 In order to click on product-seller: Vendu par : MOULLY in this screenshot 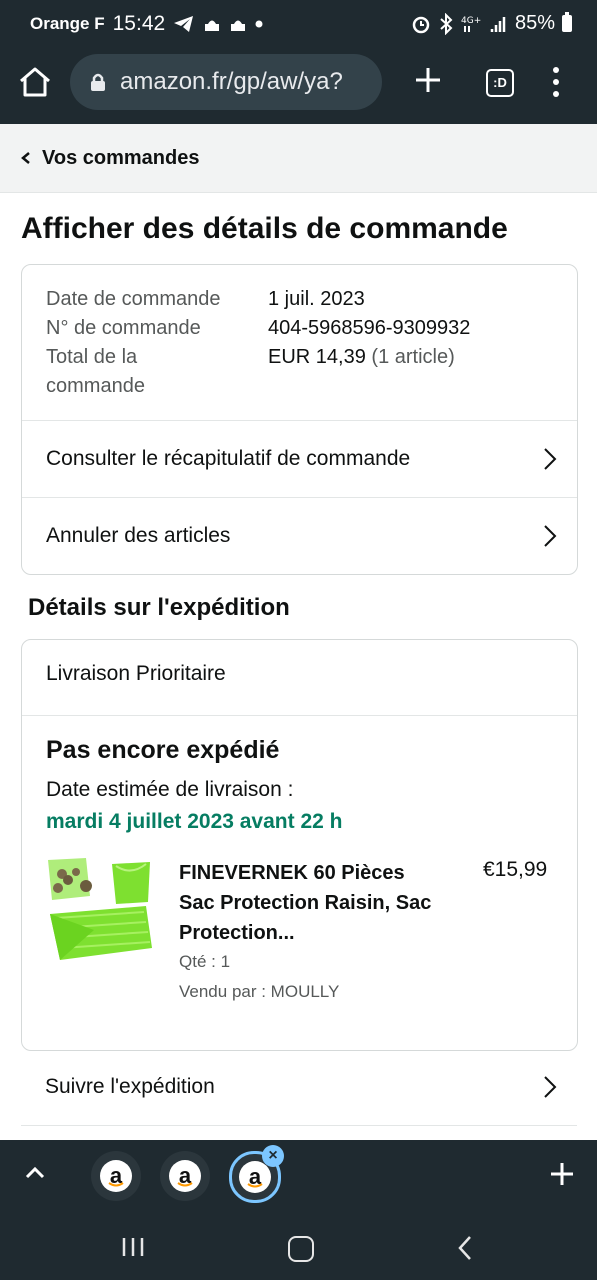, I will do `click(259, 991)`.